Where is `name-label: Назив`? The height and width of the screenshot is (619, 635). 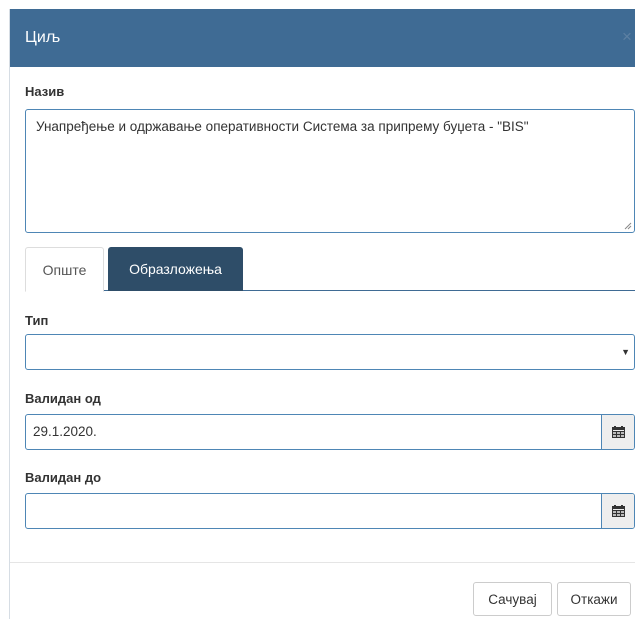
name-label: Назив is located at coordinates (45, 91).